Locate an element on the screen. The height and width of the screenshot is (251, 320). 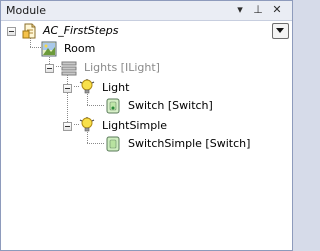
tree-node-label: Switch [Switch] is located at coordinates (170, 105).